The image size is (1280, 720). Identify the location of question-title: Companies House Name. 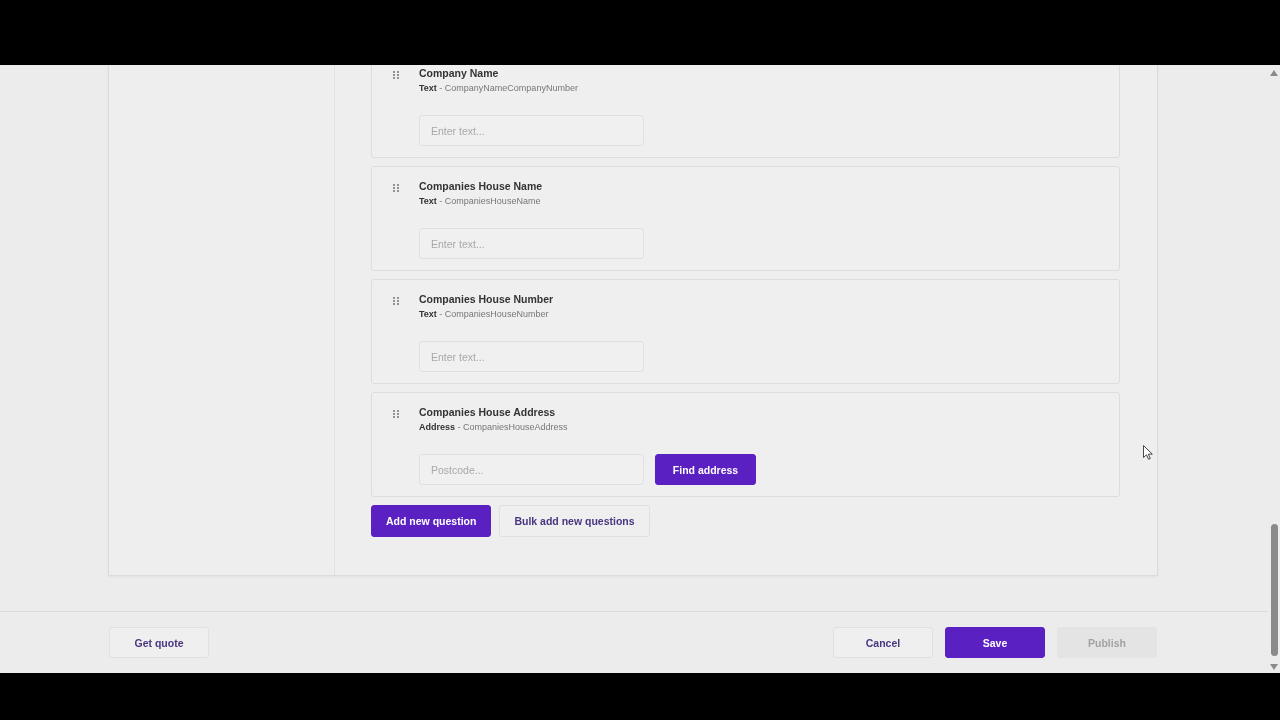
(481, 186).